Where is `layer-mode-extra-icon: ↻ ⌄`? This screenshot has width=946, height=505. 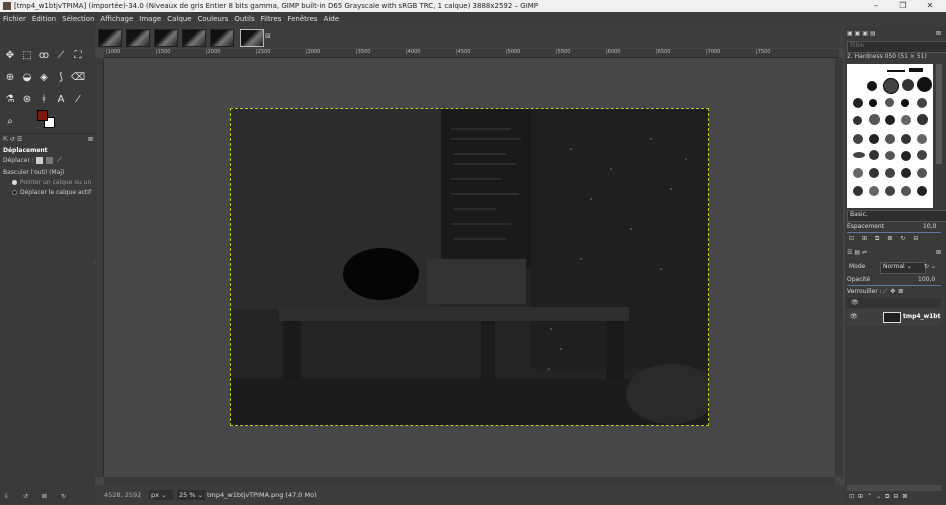 layer-mode-extra-icon: ↻ ⌄ is located at coordinates (930, 267).